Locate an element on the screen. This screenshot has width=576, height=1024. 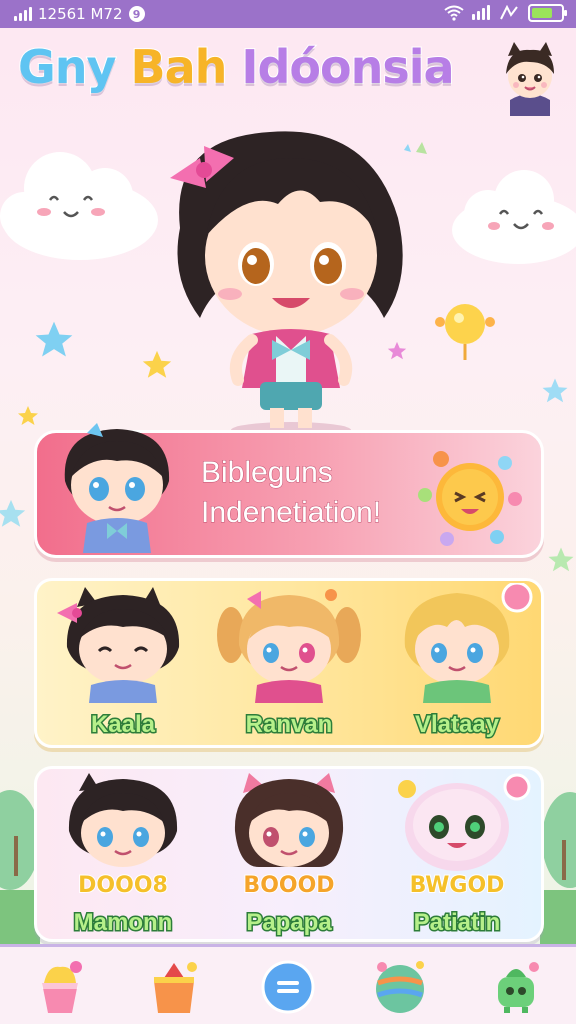
banner-text: Bibleguns Indenetiation! is located at coordinates (291, 493).